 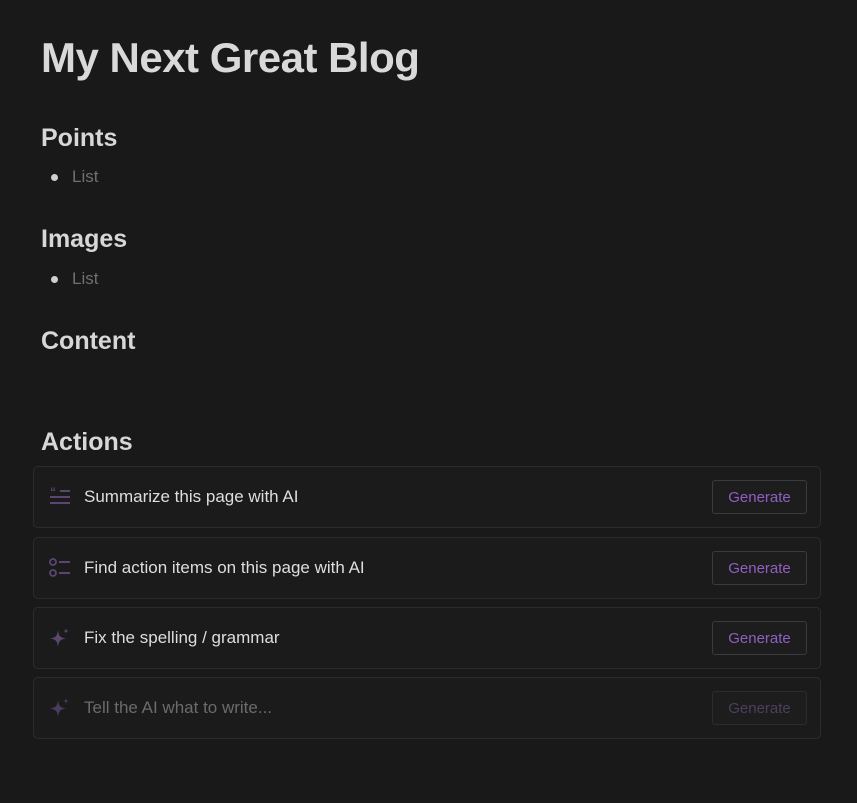 I want to click on section-heading-points: Points, so click(x=79, y=138).